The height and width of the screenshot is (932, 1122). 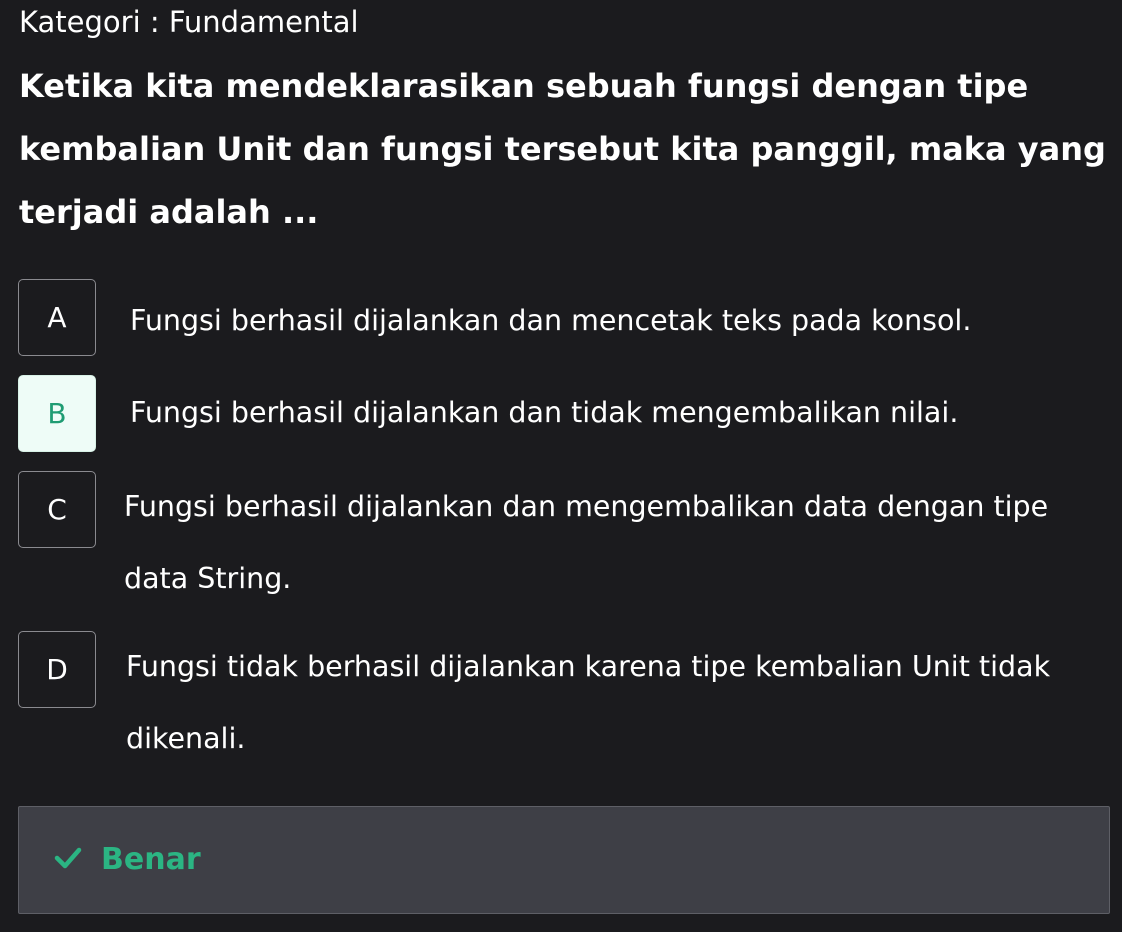 What do you see at coordinates (57, 669) in the screenshot?
I see `option-d-letter-button: D` at bounding box center [57, 669].